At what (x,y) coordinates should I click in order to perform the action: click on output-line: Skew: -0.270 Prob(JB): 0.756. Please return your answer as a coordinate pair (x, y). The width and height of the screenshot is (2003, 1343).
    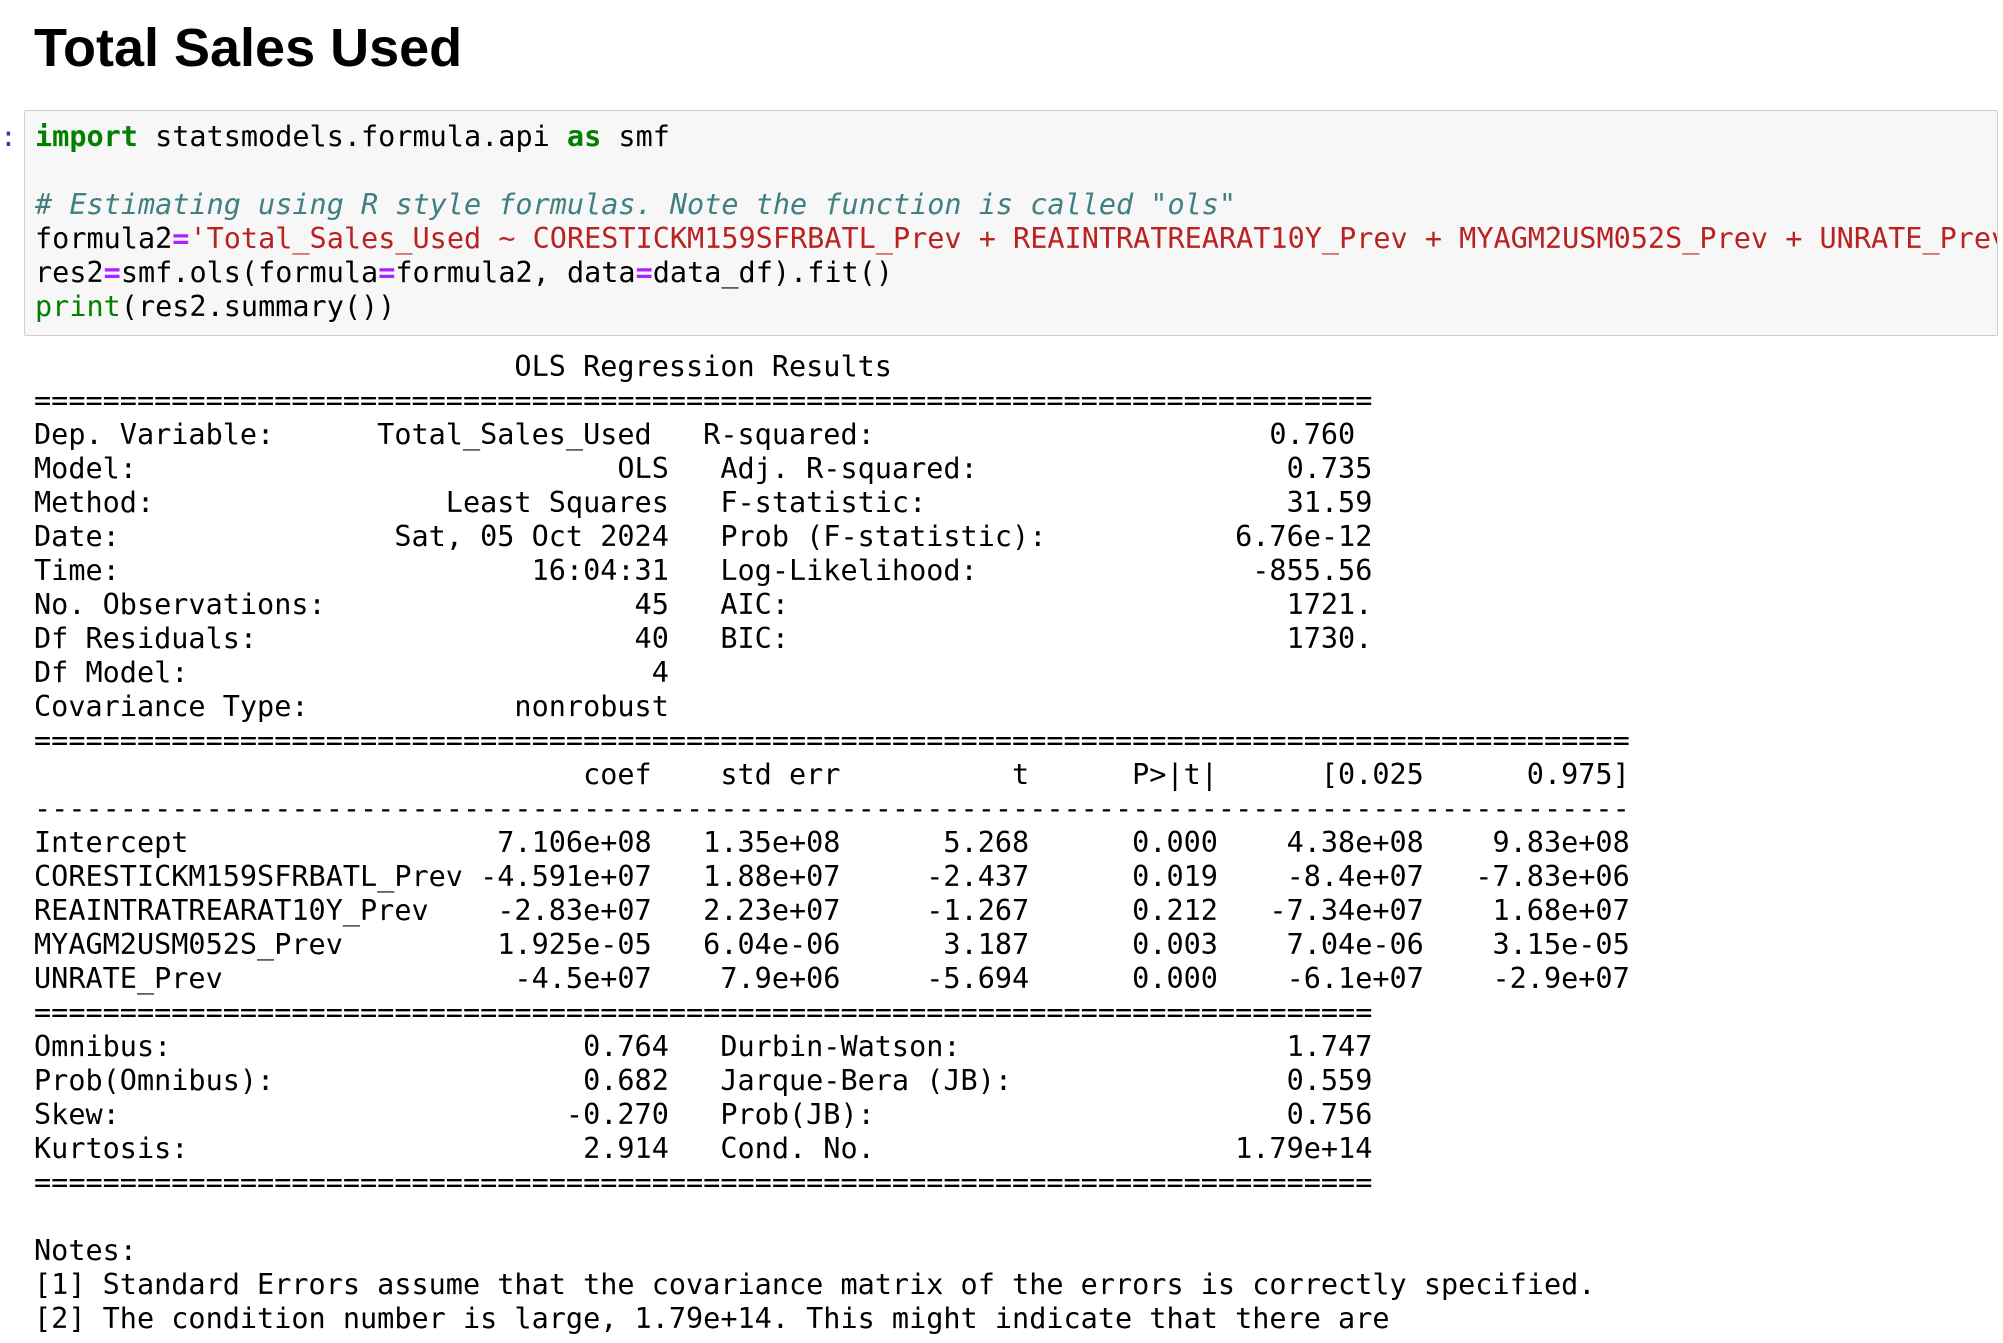
    Looking at the image, I should click on (703, 1114).